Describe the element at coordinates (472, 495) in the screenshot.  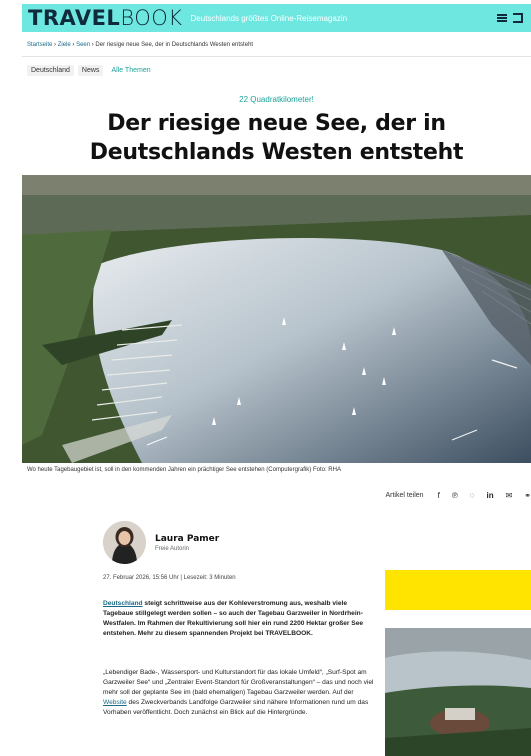
I see `whatsapp-icon: ◌` at that location.